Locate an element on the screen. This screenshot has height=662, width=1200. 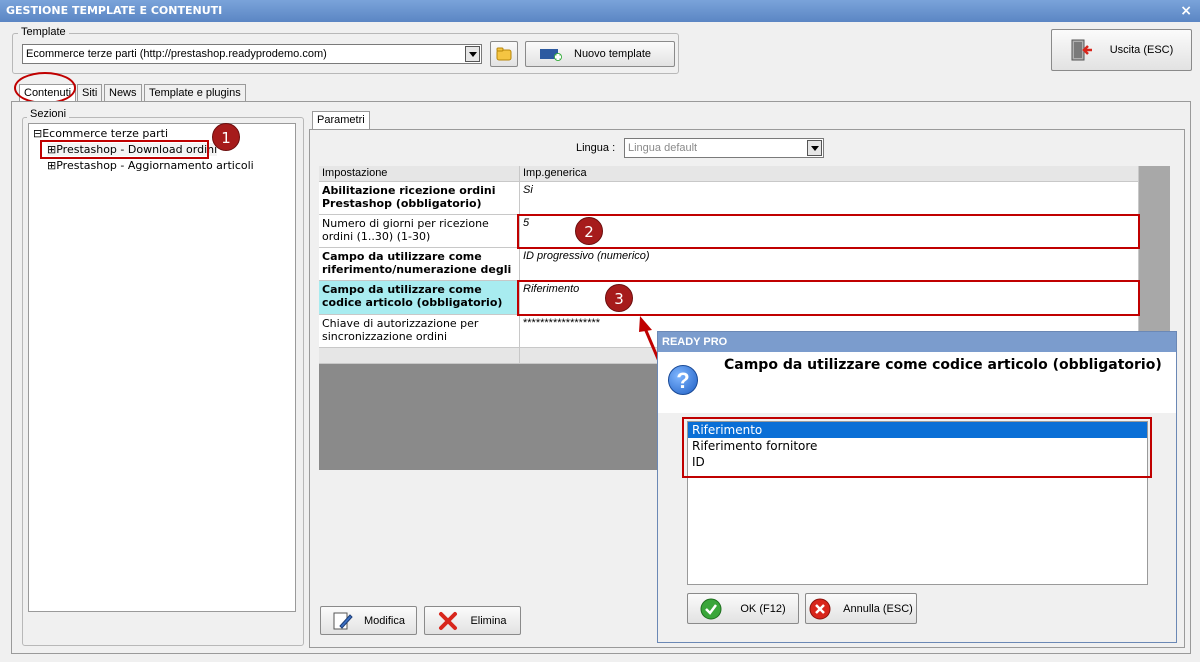
row-value: ID progressivo (numerico) is located at coordinates (829, 264).